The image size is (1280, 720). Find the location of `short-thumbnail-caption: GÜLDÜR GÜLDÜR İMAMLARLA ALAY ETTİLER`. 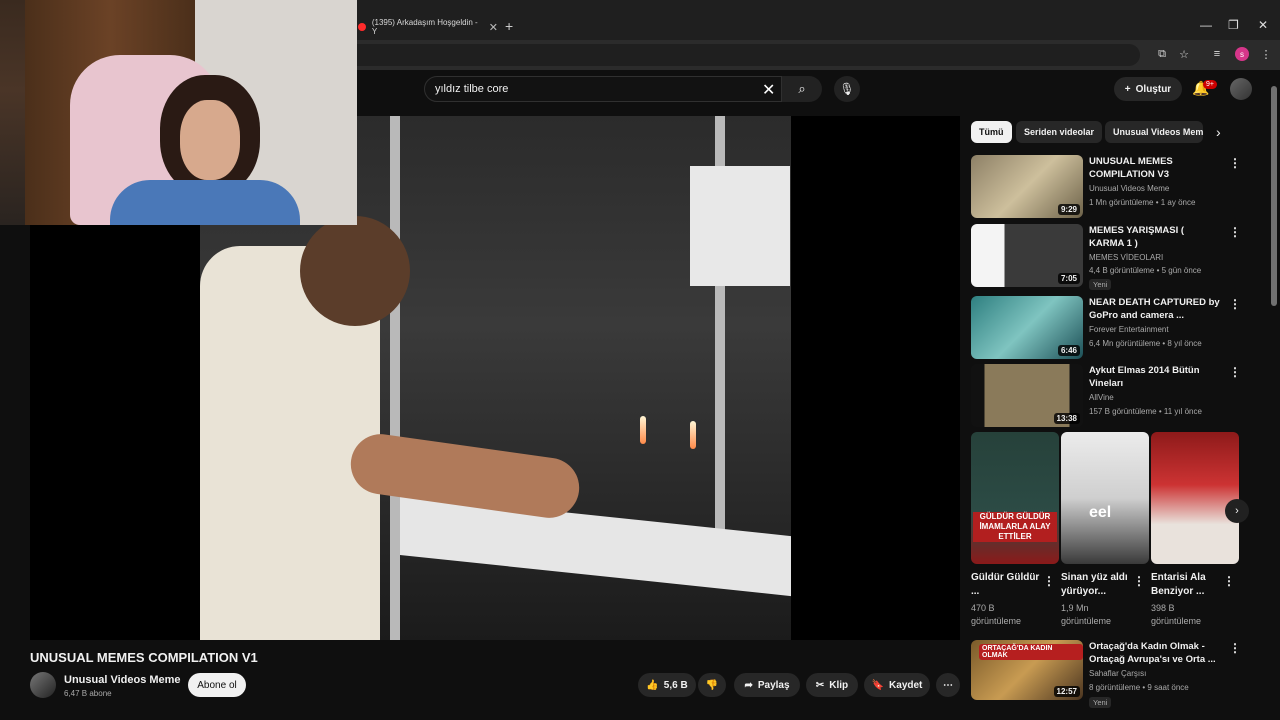

short-thumbnail-caption: GÜLDÜR GÜLDÜR İMAMLARLA ALAY ETTİLER is located at coordinates (1015, 527).